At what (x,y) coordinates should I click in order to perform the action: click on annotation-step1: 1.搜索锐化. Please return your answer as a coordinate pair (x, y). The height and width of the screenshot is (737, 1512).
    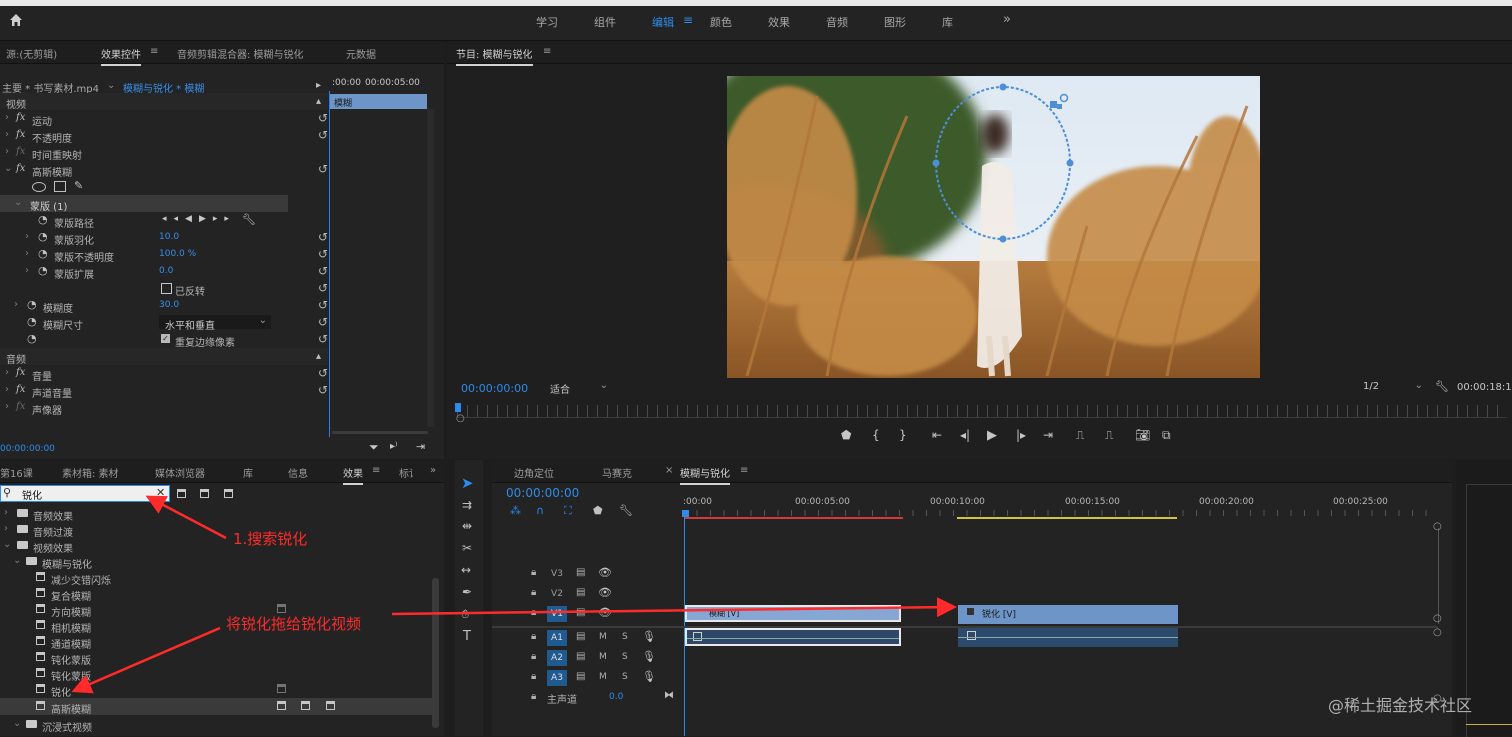
    Looking at the image, I should click on (270, 539).